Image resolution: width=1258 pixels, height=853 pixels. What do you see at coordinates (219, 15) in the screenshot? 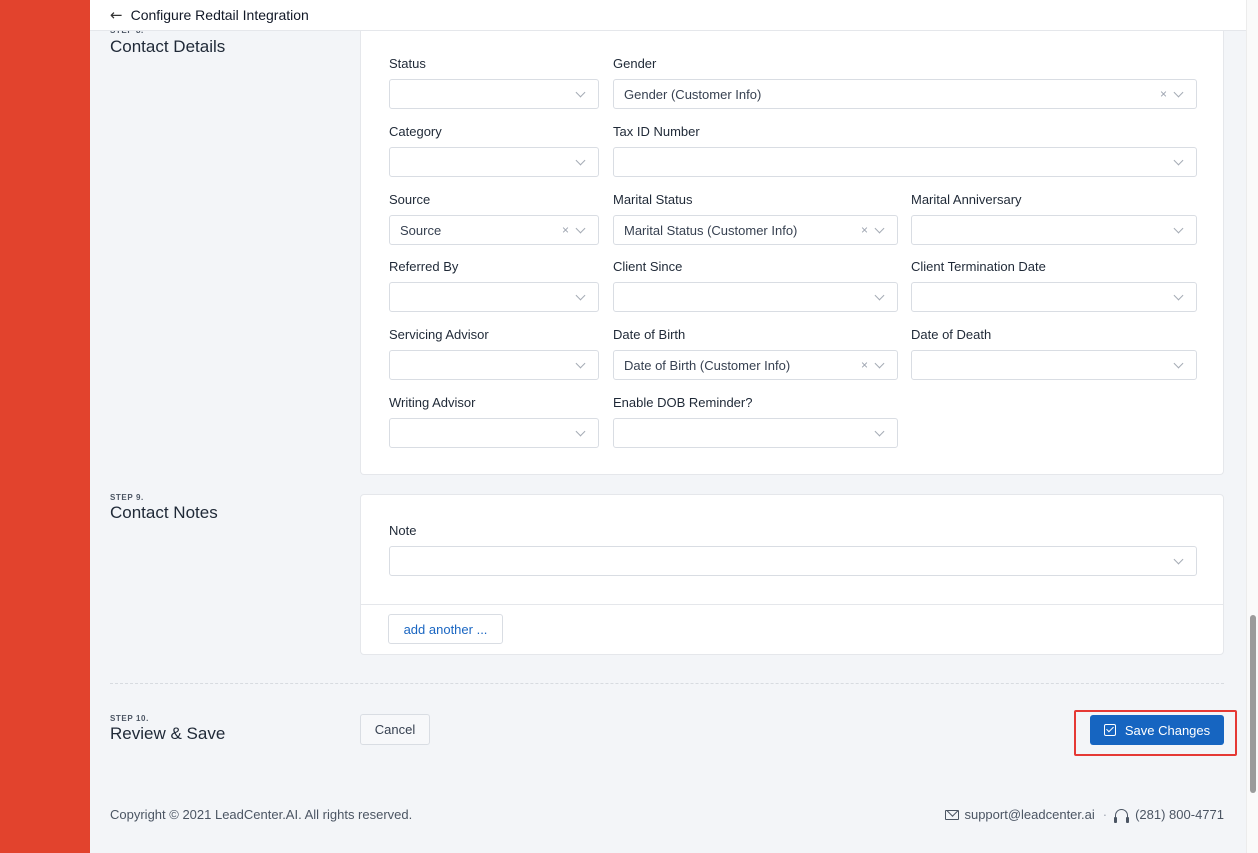
I see `page-title: Configure Redtail Integration` at bounding box center [219, 15].